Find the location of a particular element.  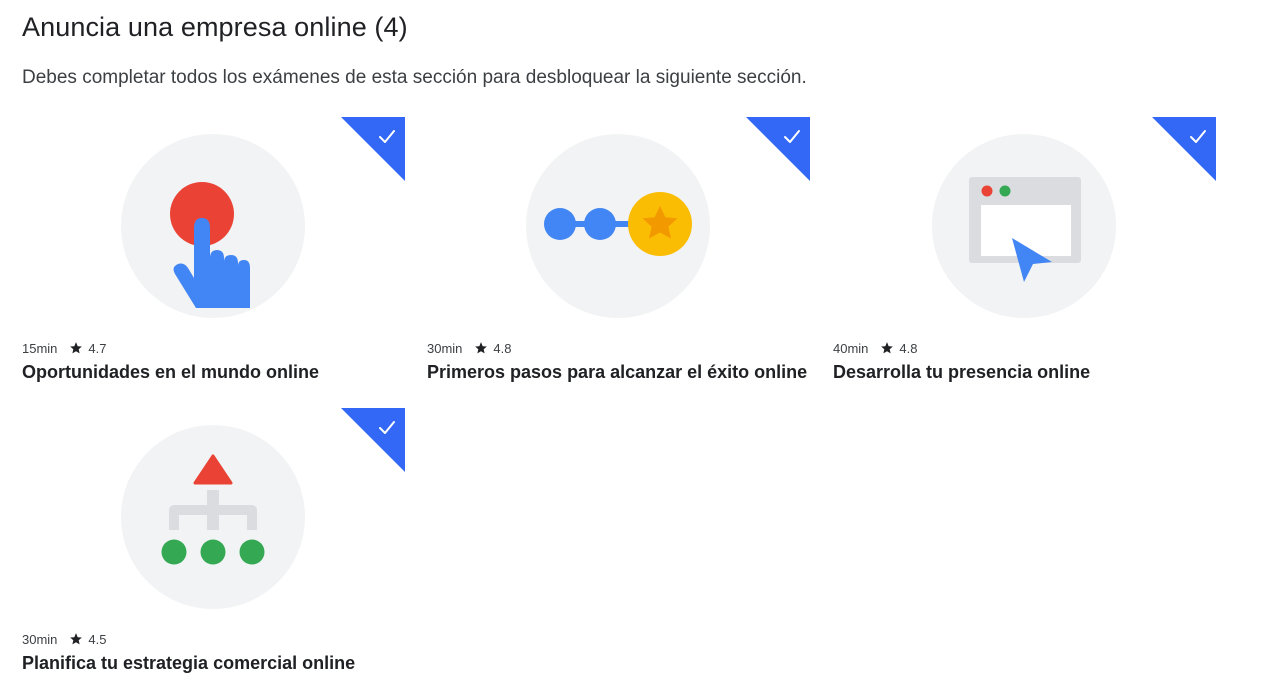

course-meta: 15min 4.7 is located at coordinates (64, 348).